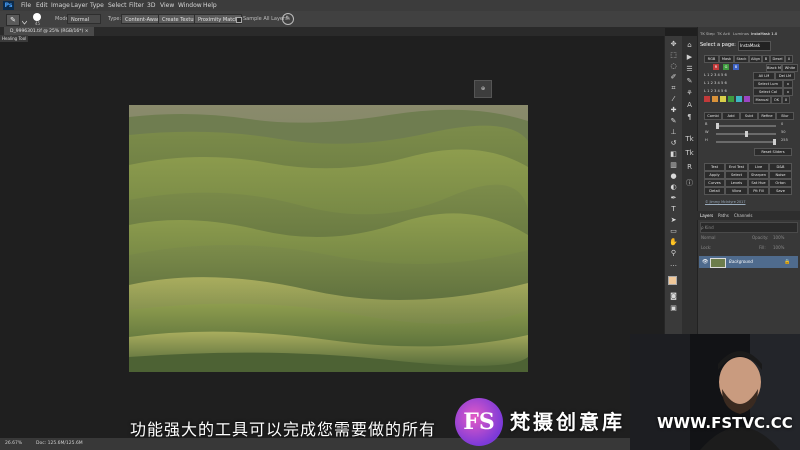 This screenshot has height=450, width=800. What do you see at coordinates (788, 84) in the screenshot?
I see `select-lum-x-button: x` at bounding box center [788, 84].